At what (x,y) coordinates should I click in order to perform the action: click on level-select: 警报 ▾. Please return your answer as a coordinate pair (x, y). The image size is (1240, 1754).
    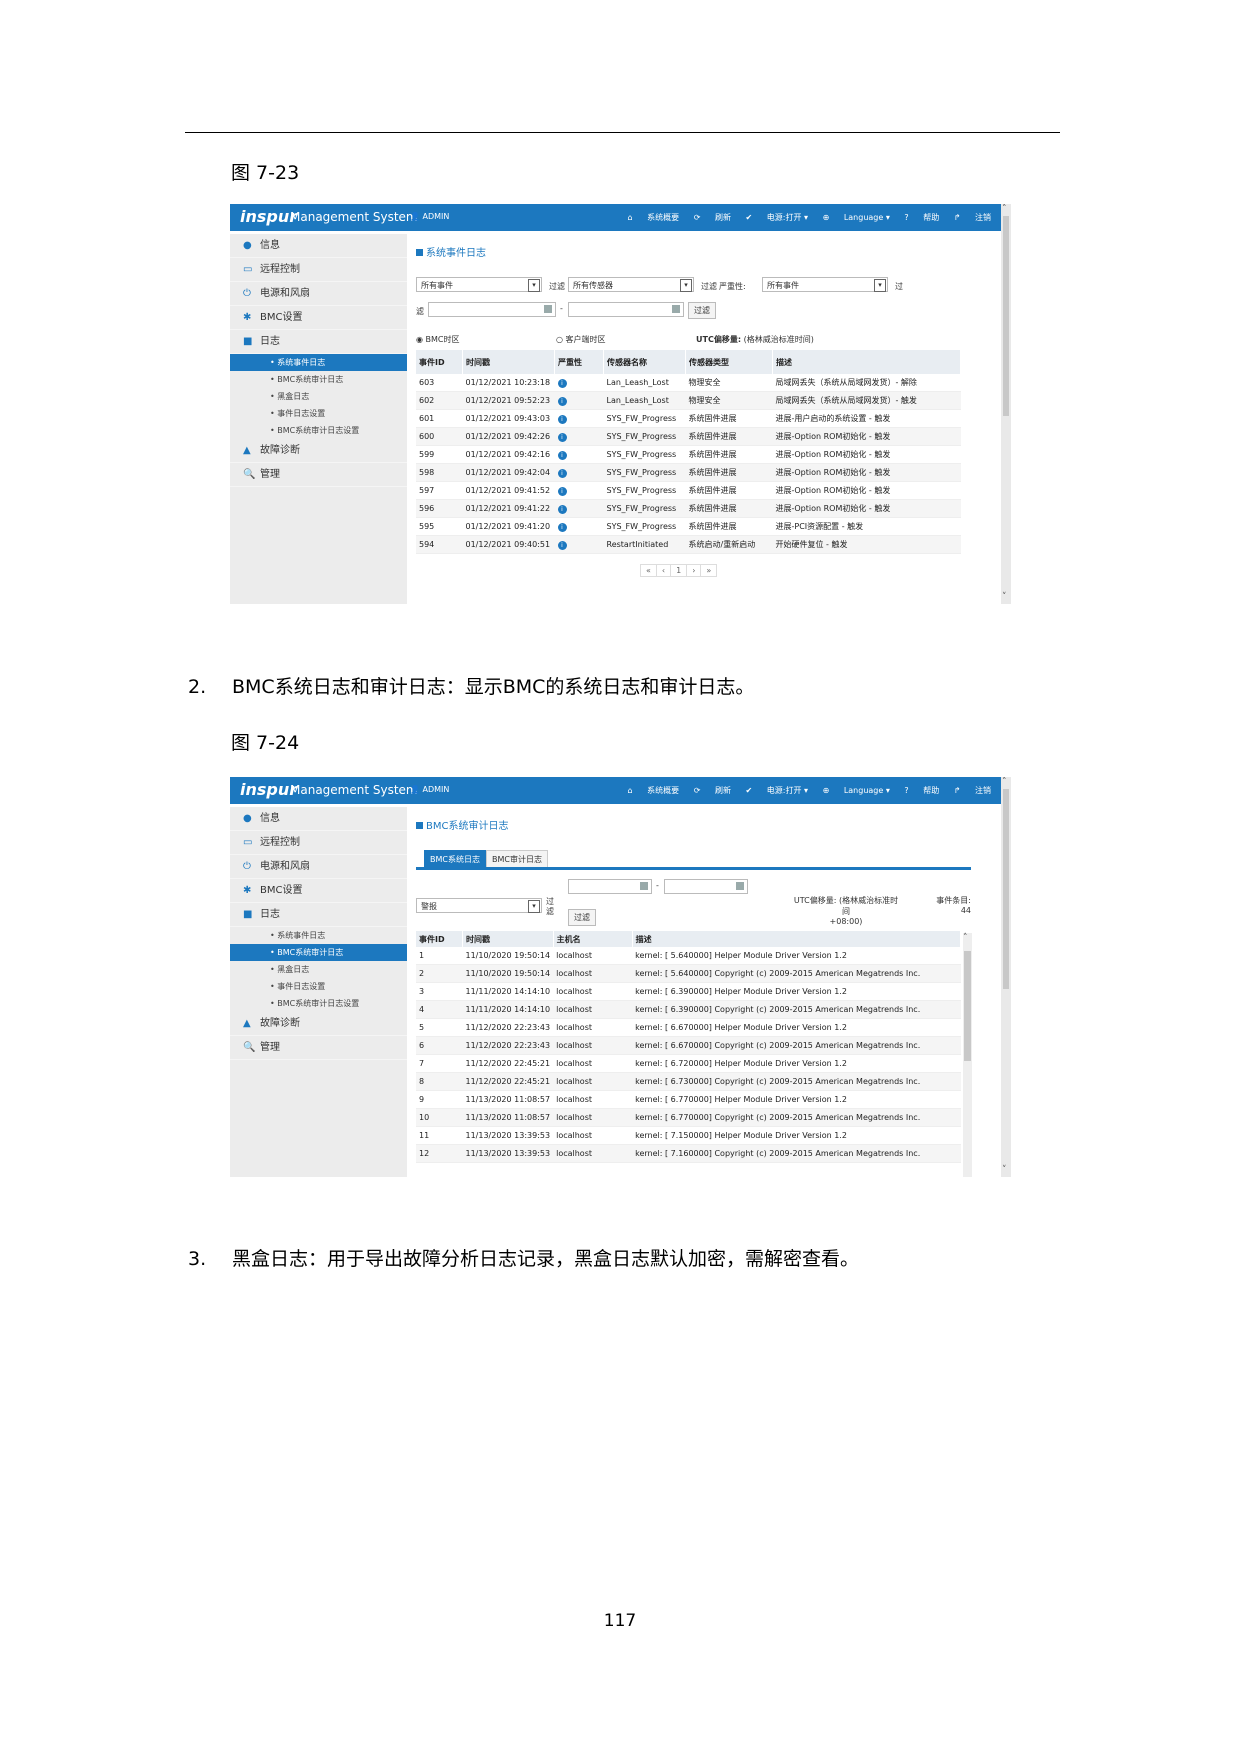
    Looking at the image, I should click on (479, 905).